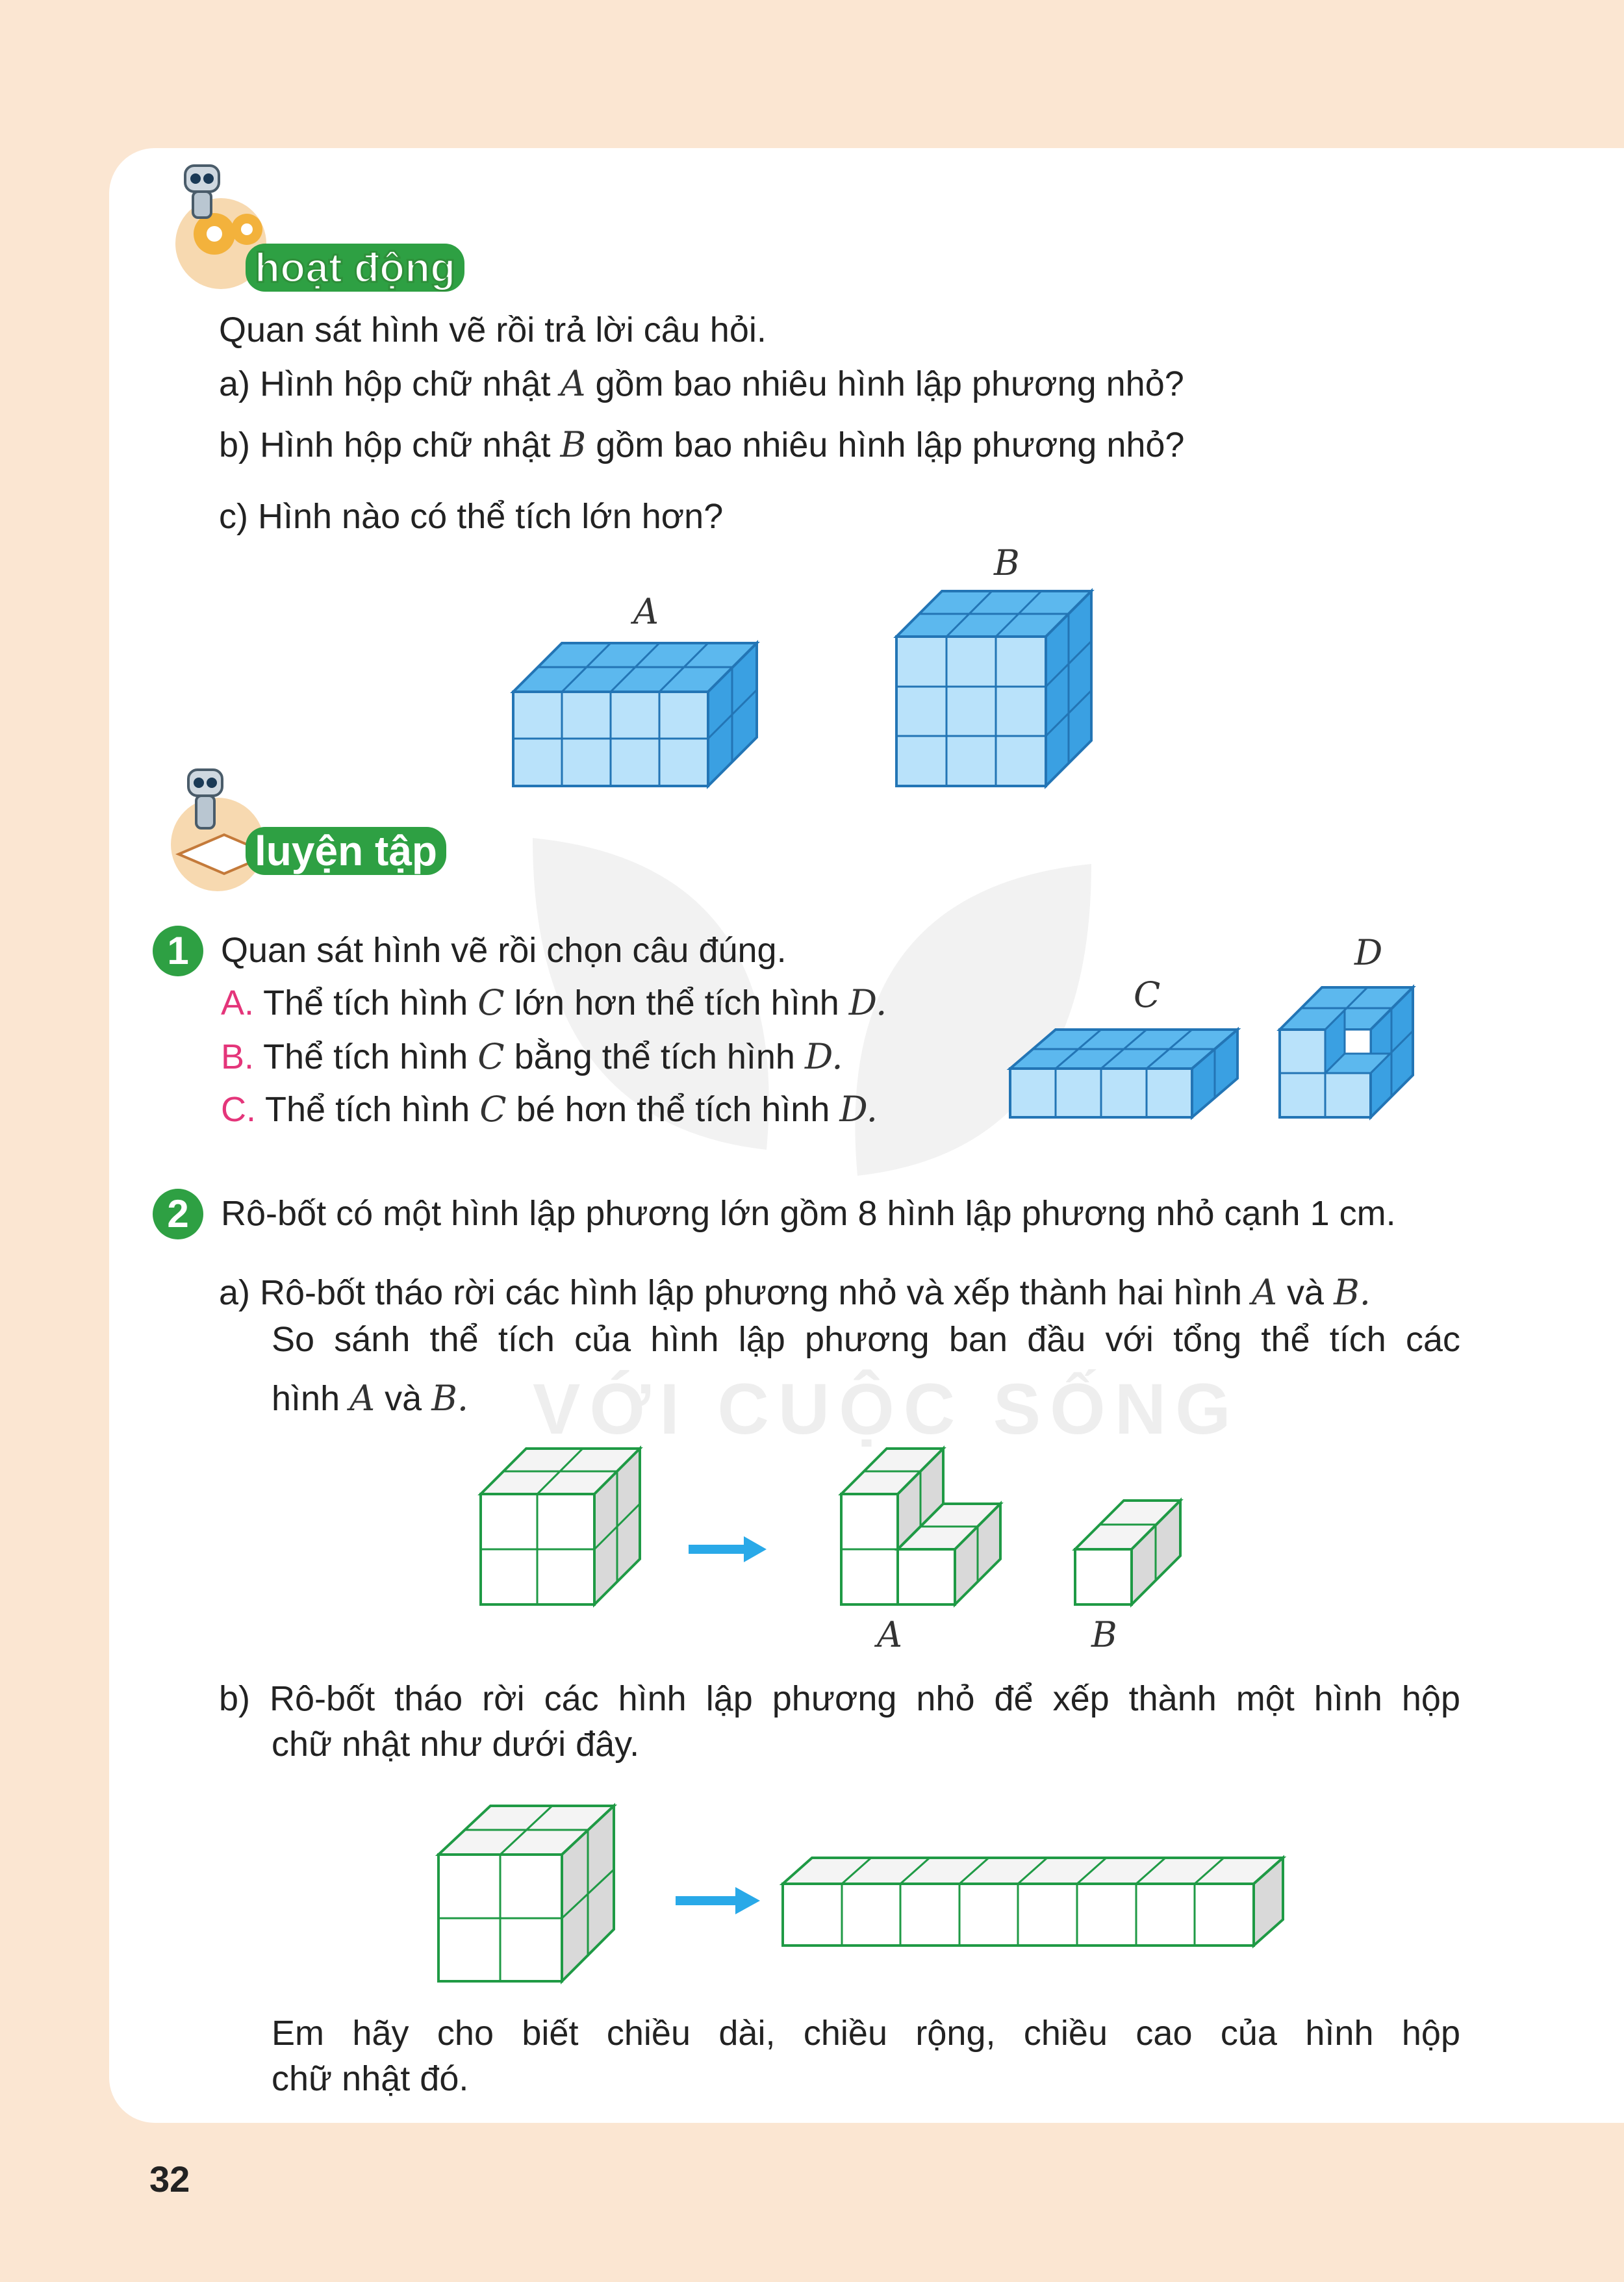 The height and width of the screenshot is (2282, 1624). Describe the element at coordinates (573, 444) in the screenshot. I see `qb-label: B` at that location.